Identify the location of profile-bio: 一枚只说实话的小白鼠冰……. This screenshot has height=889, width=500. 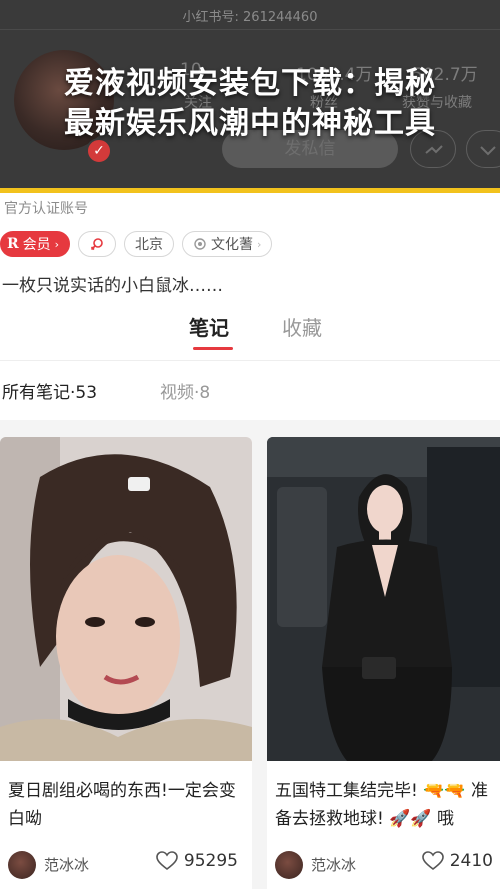
(112, 286).